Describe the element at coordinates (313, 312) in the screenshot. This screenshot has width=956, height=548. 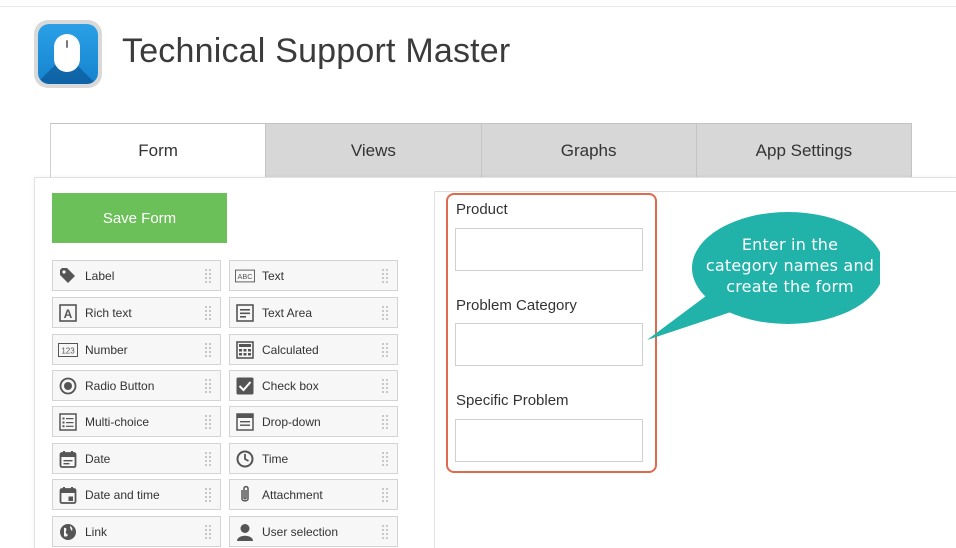
I see `palette-item-text-area: Text Area` at that location.